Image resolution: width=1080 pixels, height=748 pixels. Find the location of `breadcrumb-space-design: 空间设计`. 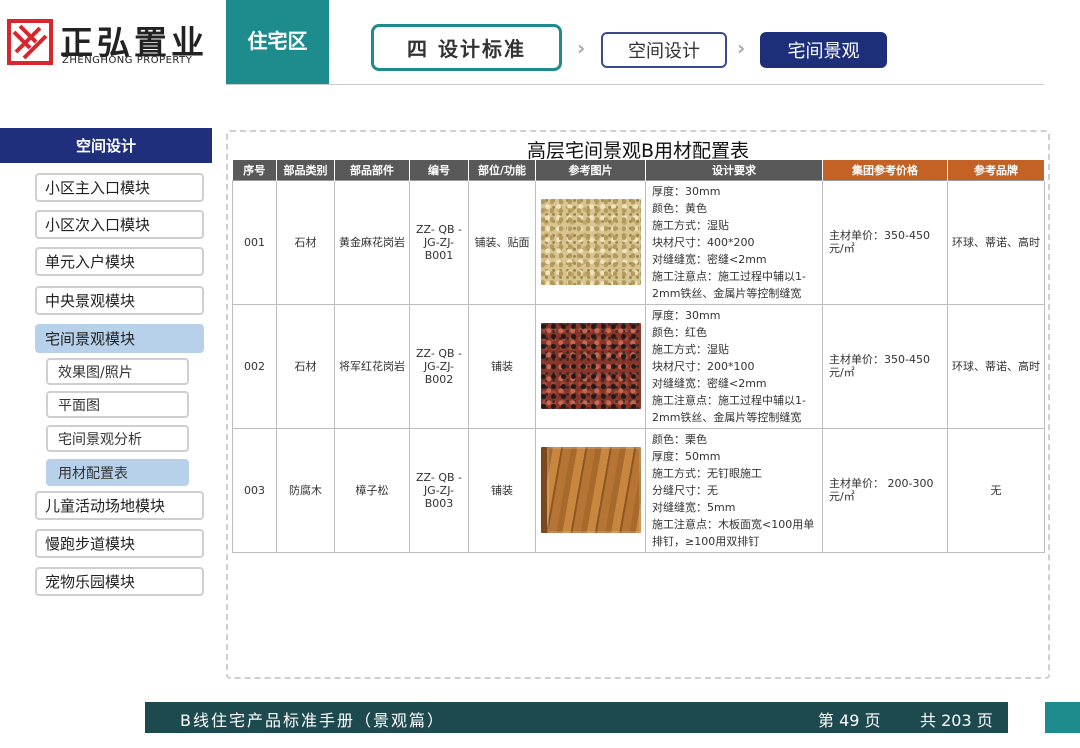

breadcrumb-space-design: 空间设计 is located at coordinates (664, 50).